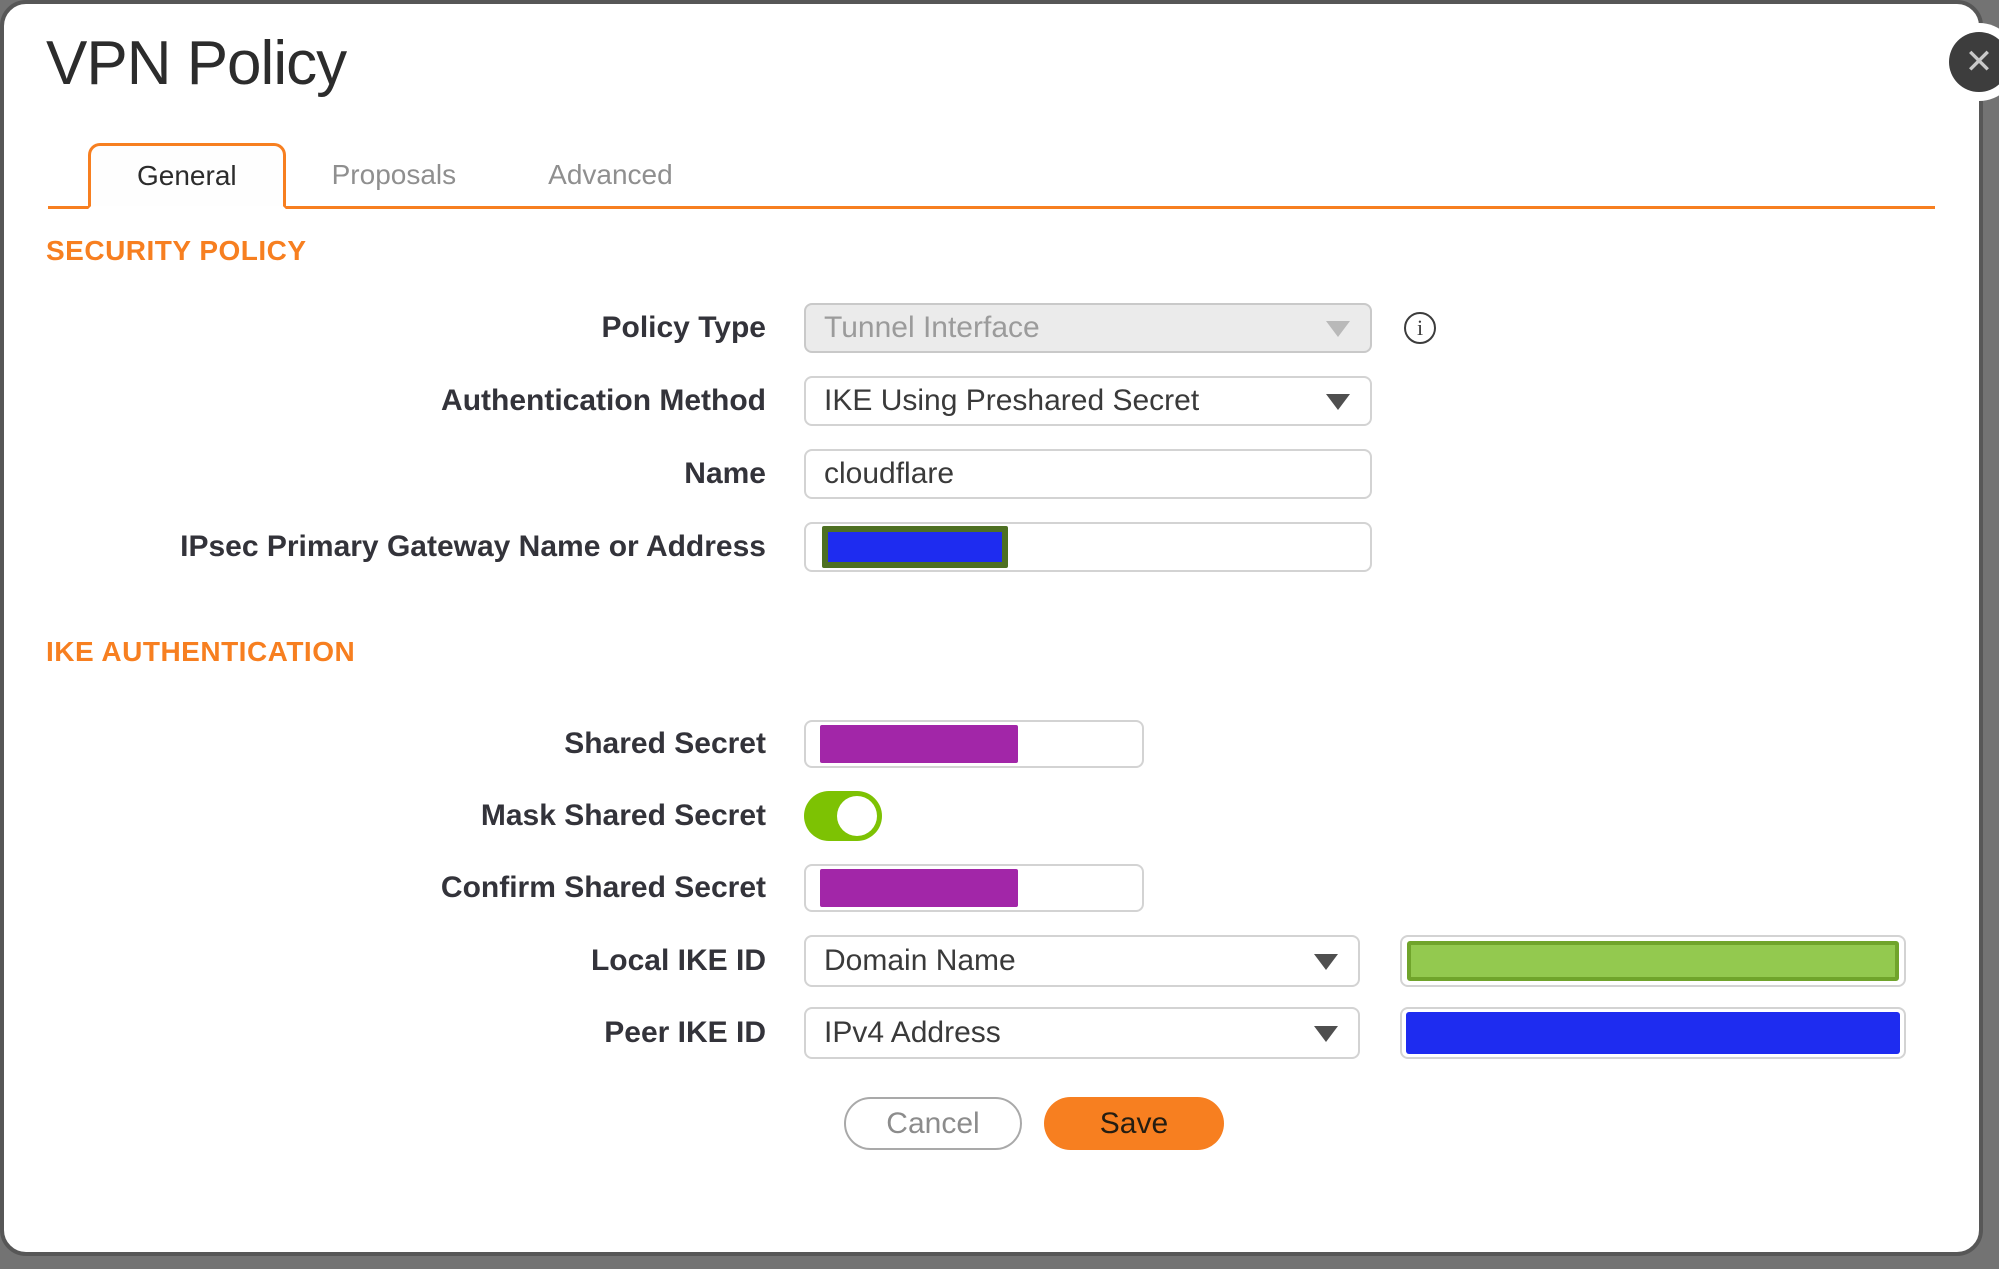 This screenshot has width=1999, height=1269. What do you see at coordinates (685, 1032) in the screenshot?
I see `peer-ike-id-label: Peer IKE ID` at bounding box center [685, 1032].